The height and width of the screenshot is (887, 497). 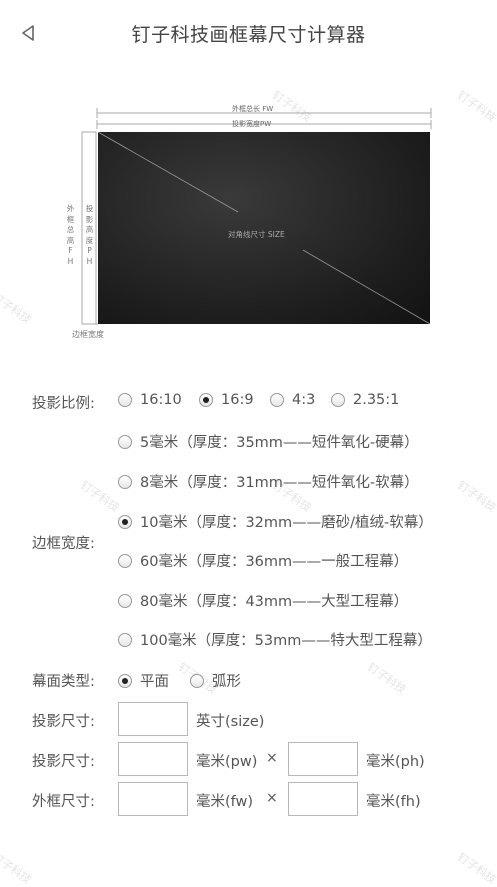 I want to click on ratio-option-16-9: 16:9, so click(x=226, y=400).